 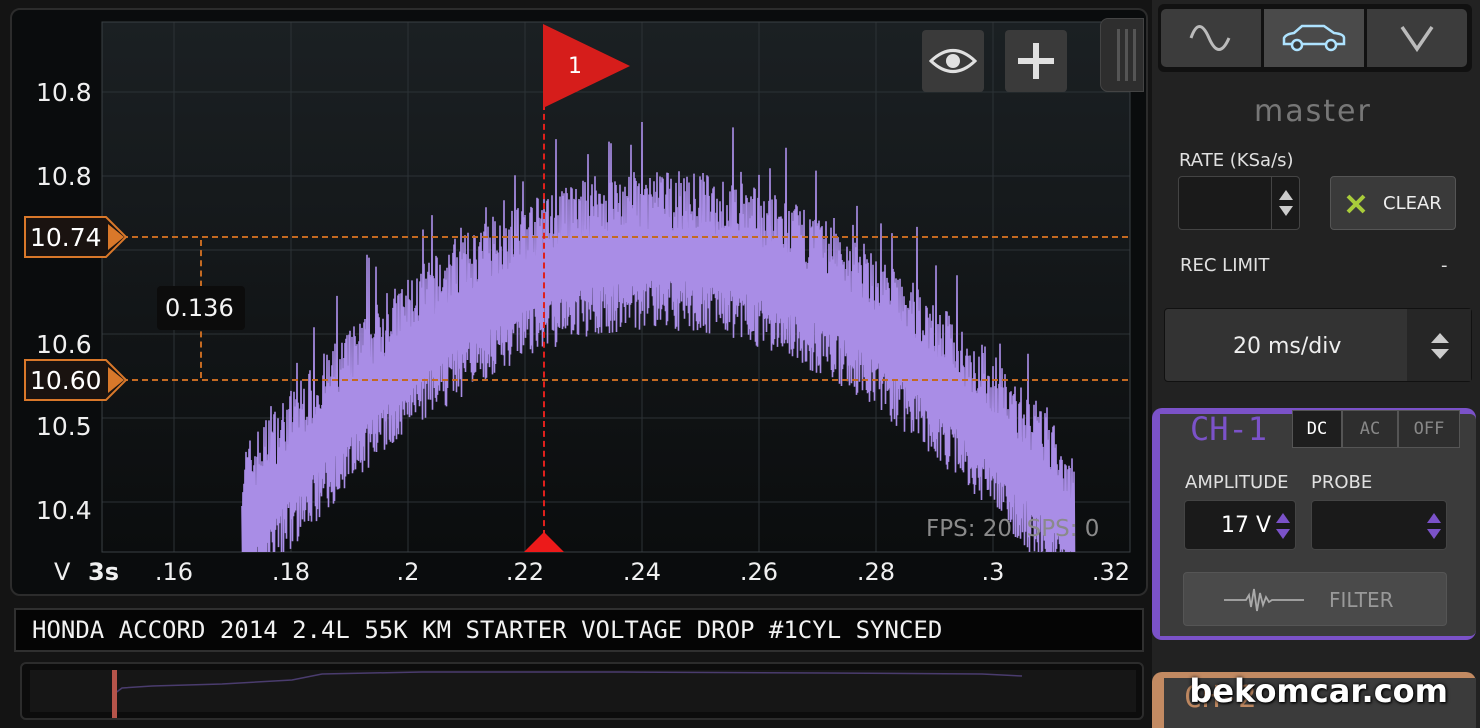 What do you see at coordinates (583, 694) in the screenshot?
I see `overview-trace` at bounding box center [583, 694].